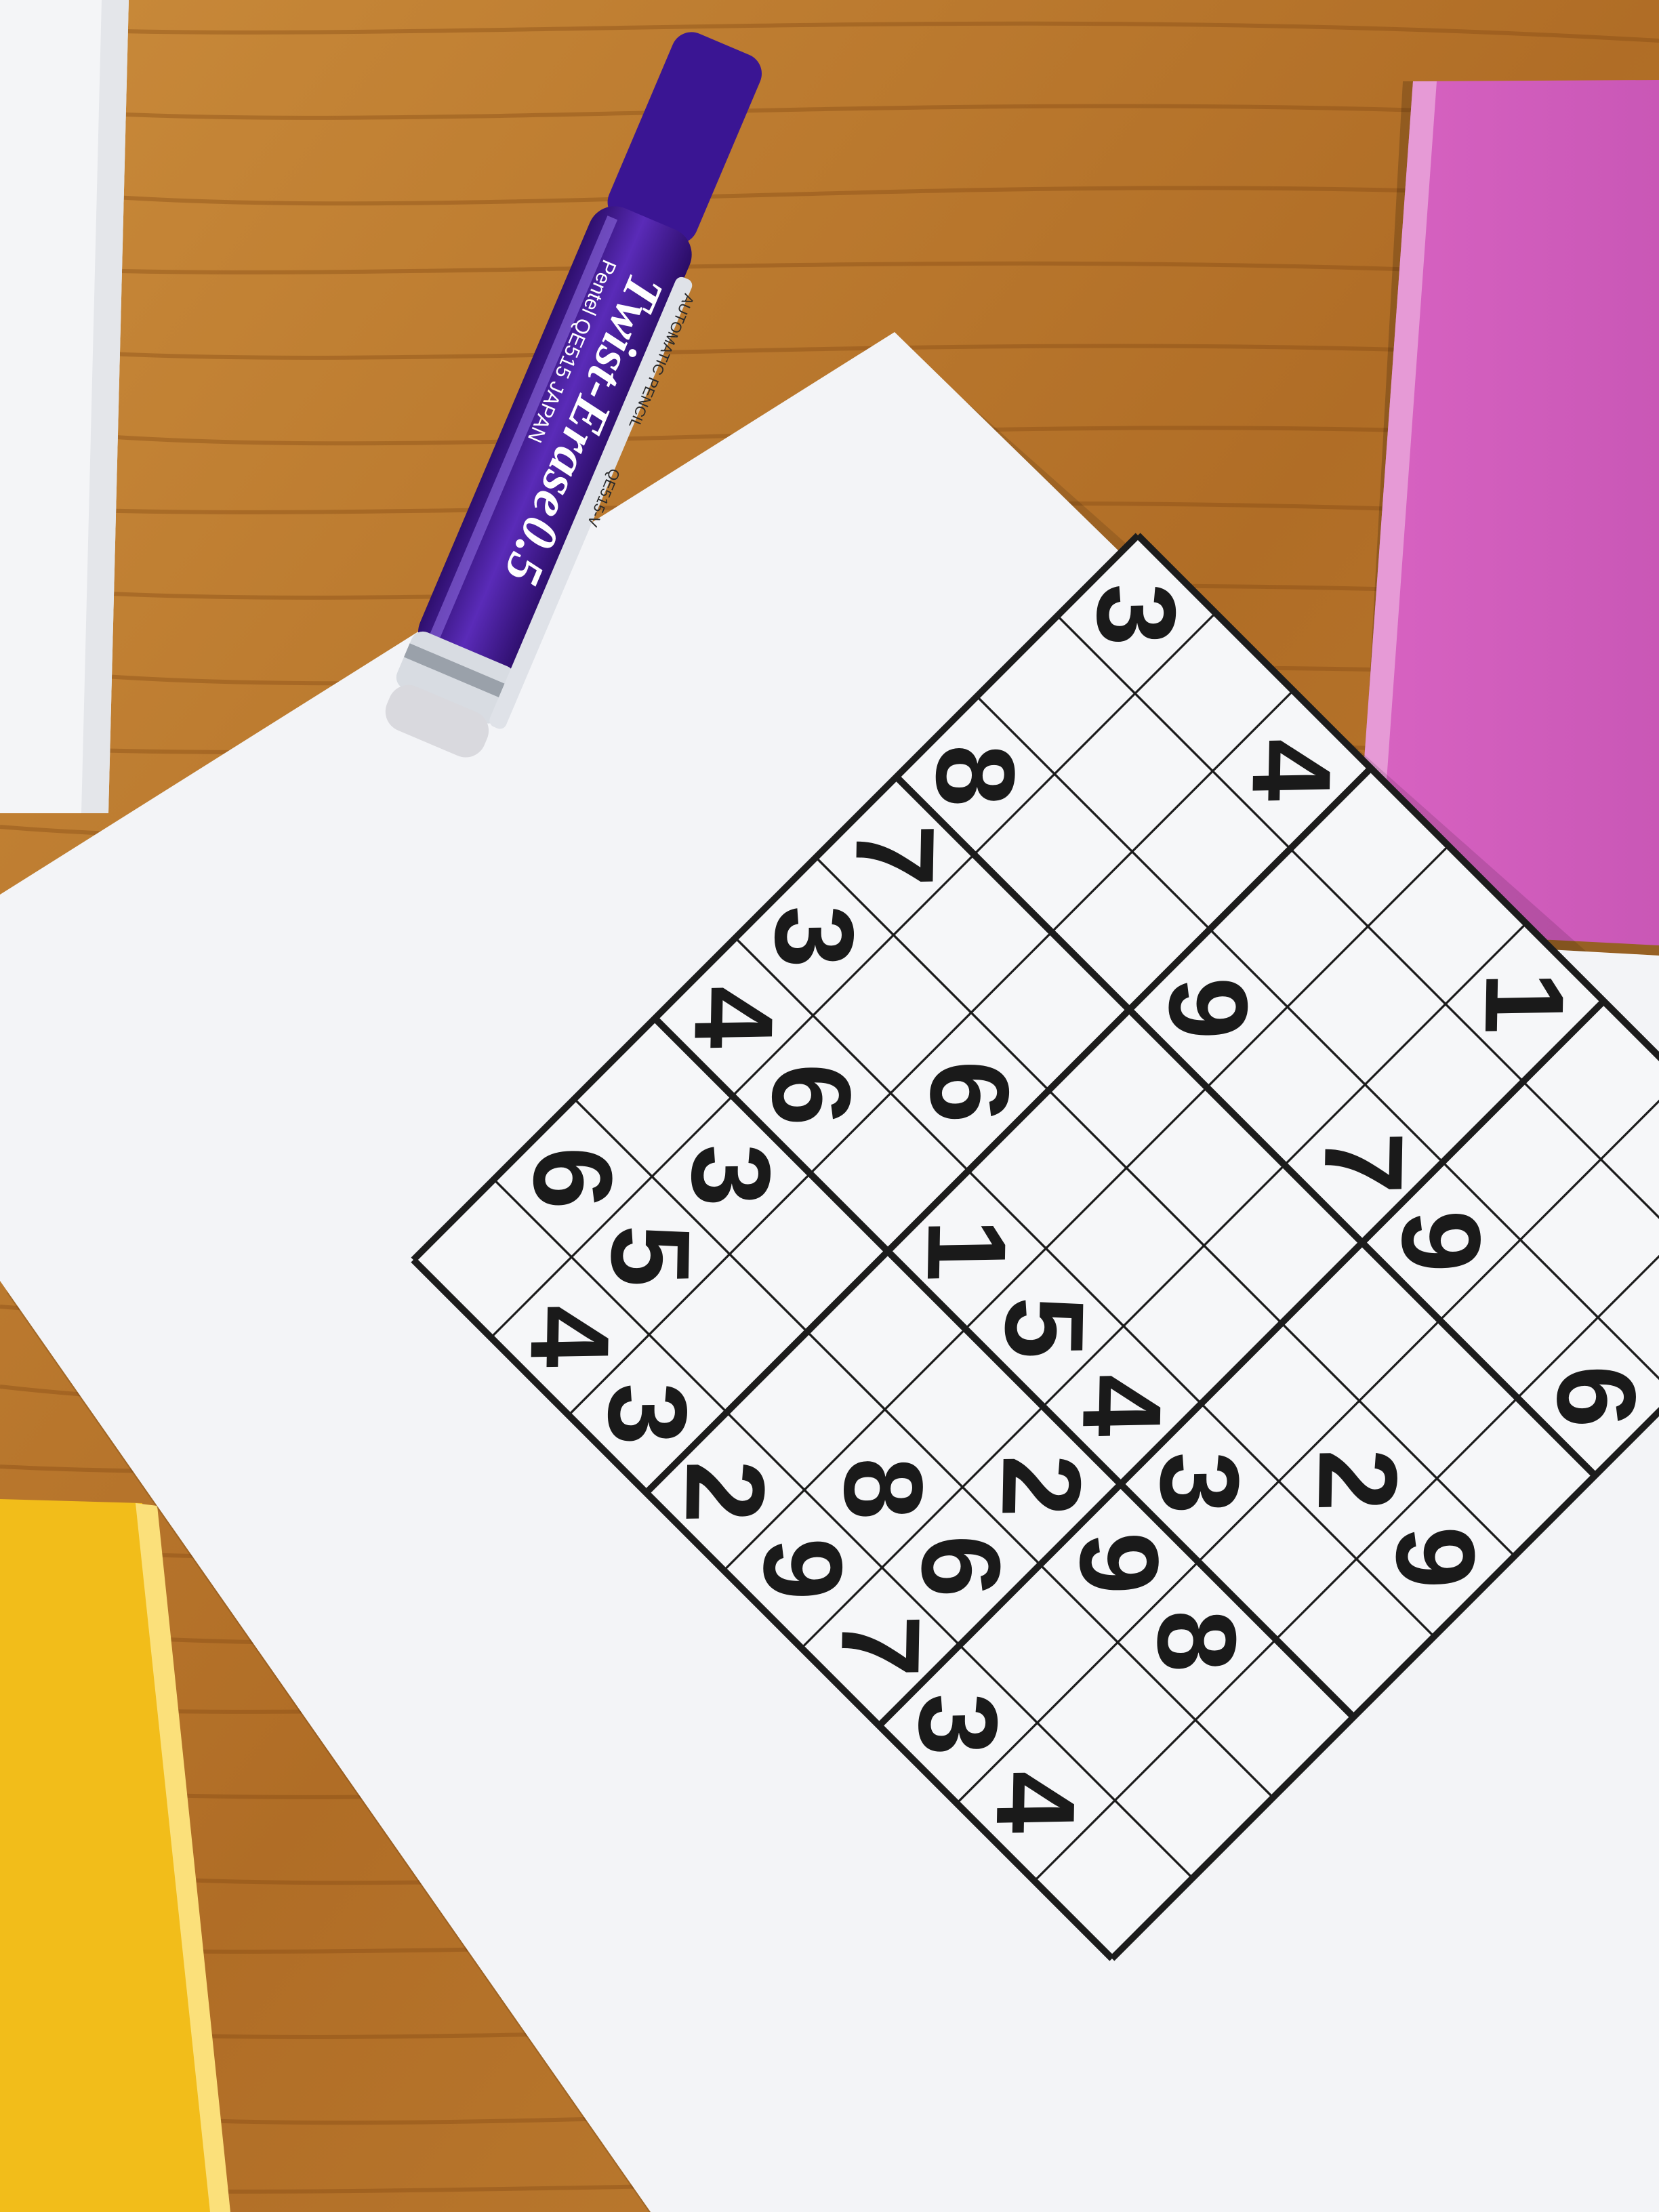  Describe the element at coordinates (64, 406) in the screenshot. I see `white-envelope` at that location.